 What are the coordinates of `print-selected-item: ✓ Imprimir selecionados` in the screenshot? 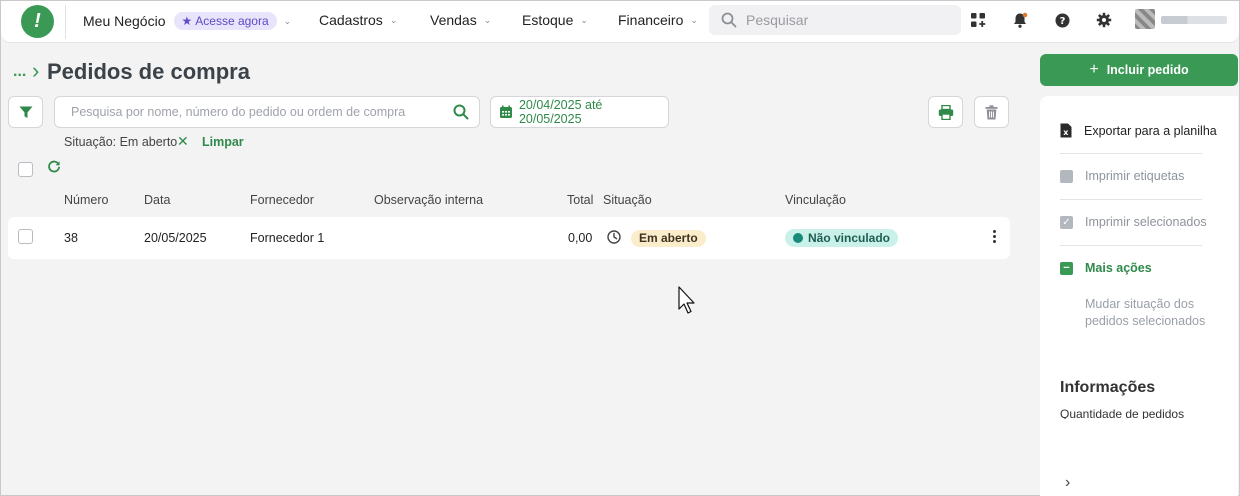 It's located at (1133, 222).